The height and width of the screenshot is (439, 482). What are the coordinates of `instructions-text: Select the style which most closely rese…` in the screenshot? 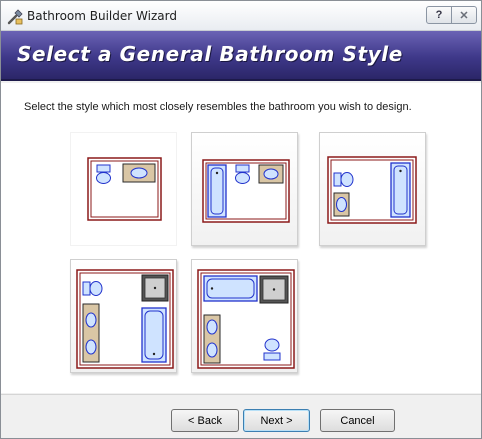 It's located at (218, 107).